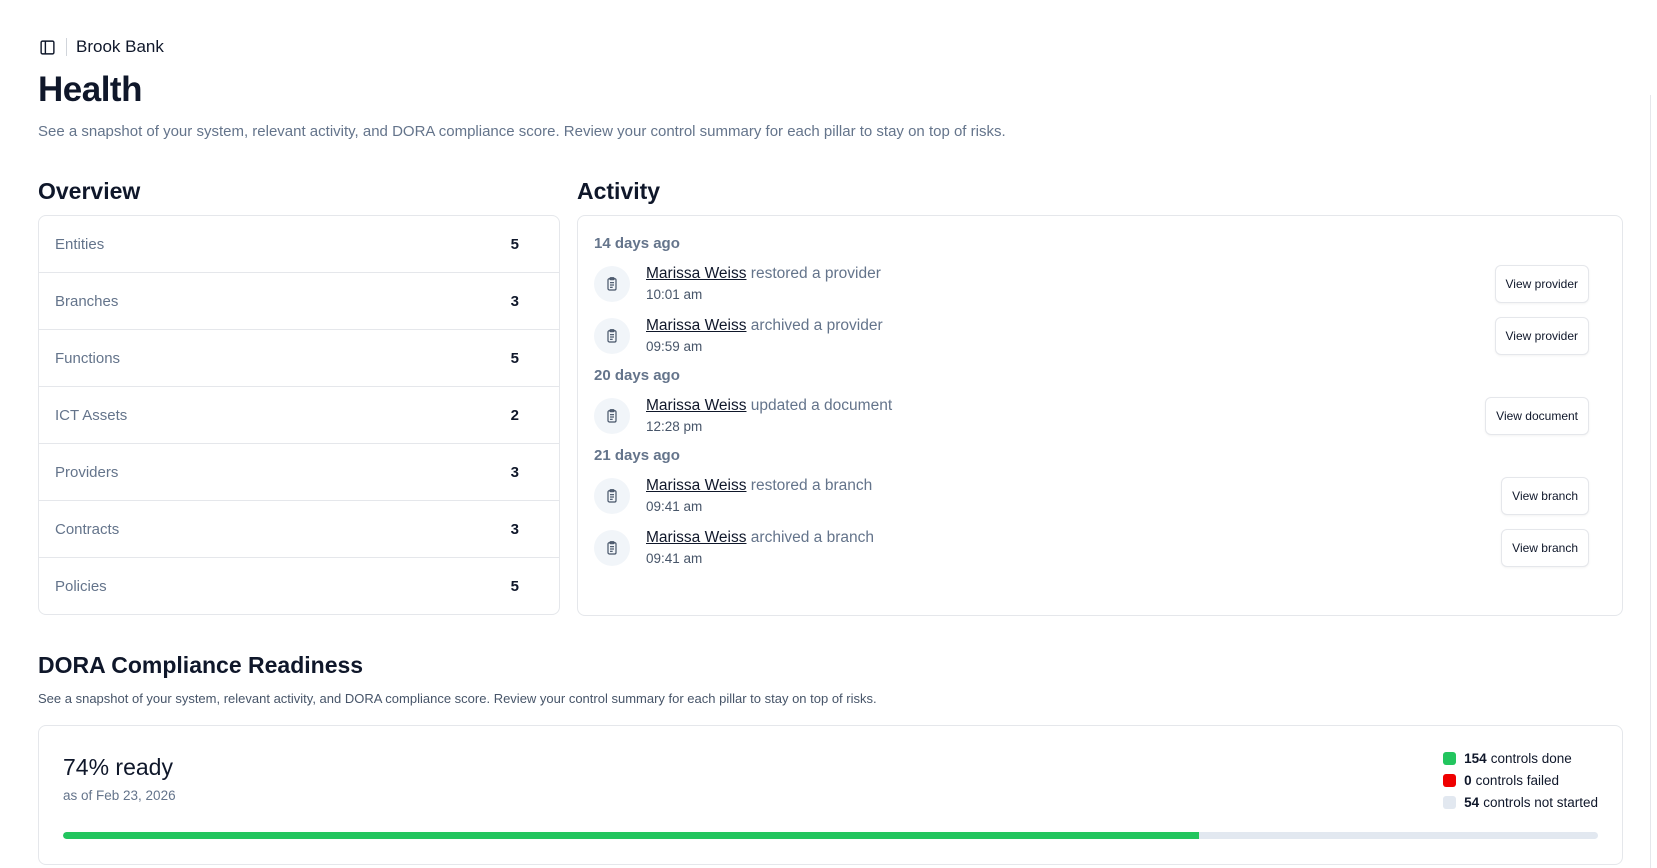 This screenshot has width=1657, height=868. What do you see at coordinates (619, 191) in the screenshot?
I see `activity-title: Activity` at bounding box center [619, 191].